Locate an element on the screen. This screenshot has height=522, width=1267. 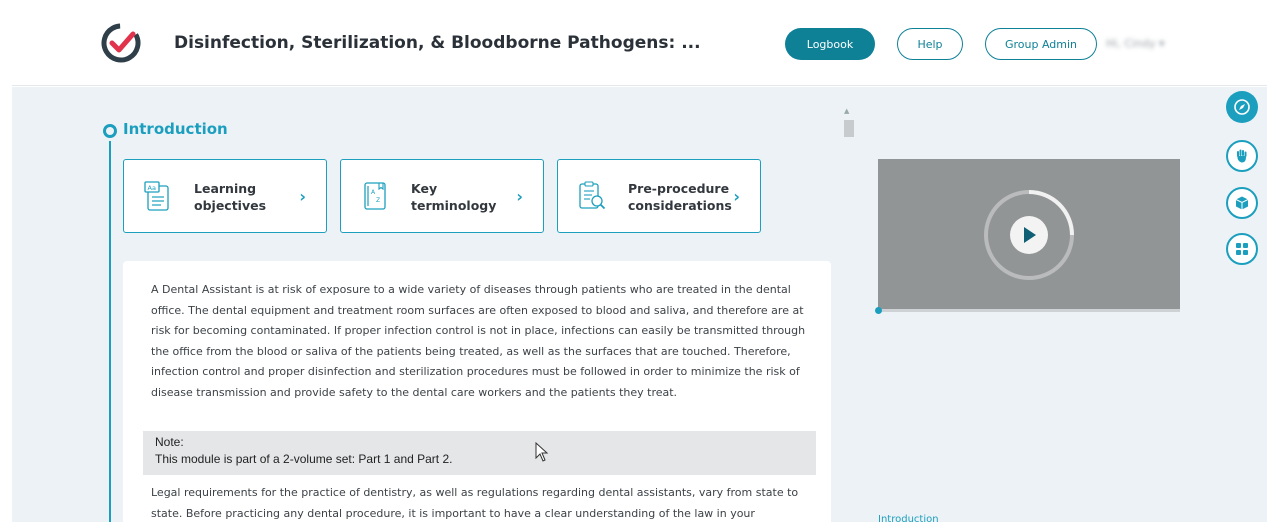
user-menu: Hi, Cindy ▾ is located at coordinates (1135, 43).